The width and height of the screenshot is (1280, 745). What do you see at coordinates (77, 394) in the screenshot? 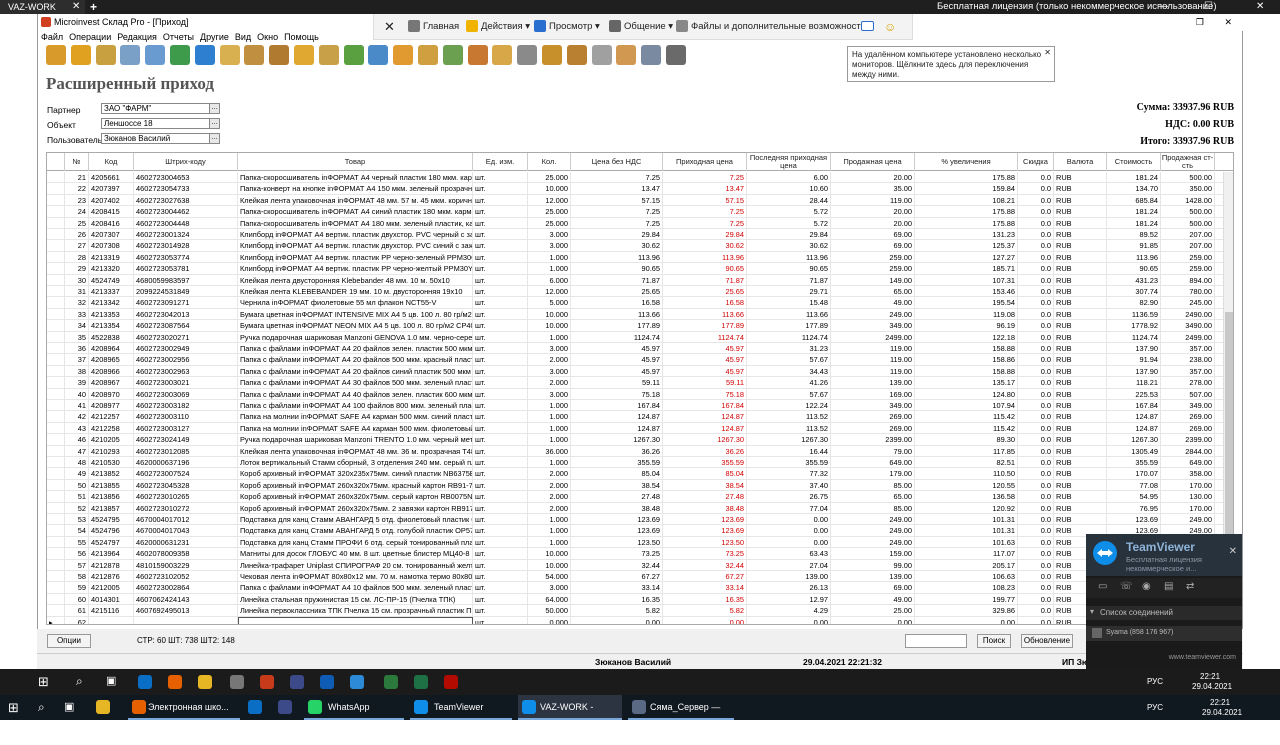
I see `cell-no: 40` at bounding box center [77, 394].